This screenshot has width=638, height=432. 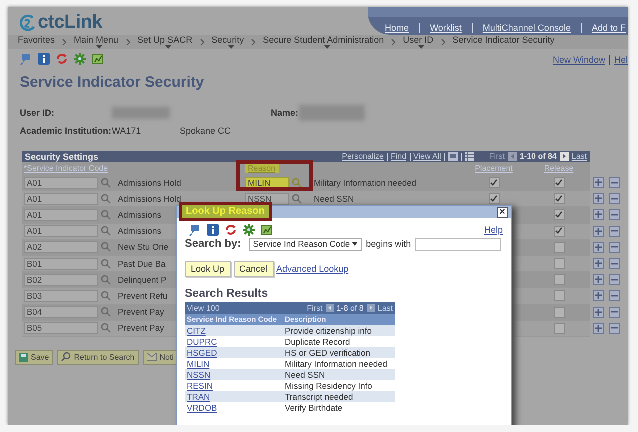 I want to click on result-code-link: MILIN, so click(x=198, y=363).